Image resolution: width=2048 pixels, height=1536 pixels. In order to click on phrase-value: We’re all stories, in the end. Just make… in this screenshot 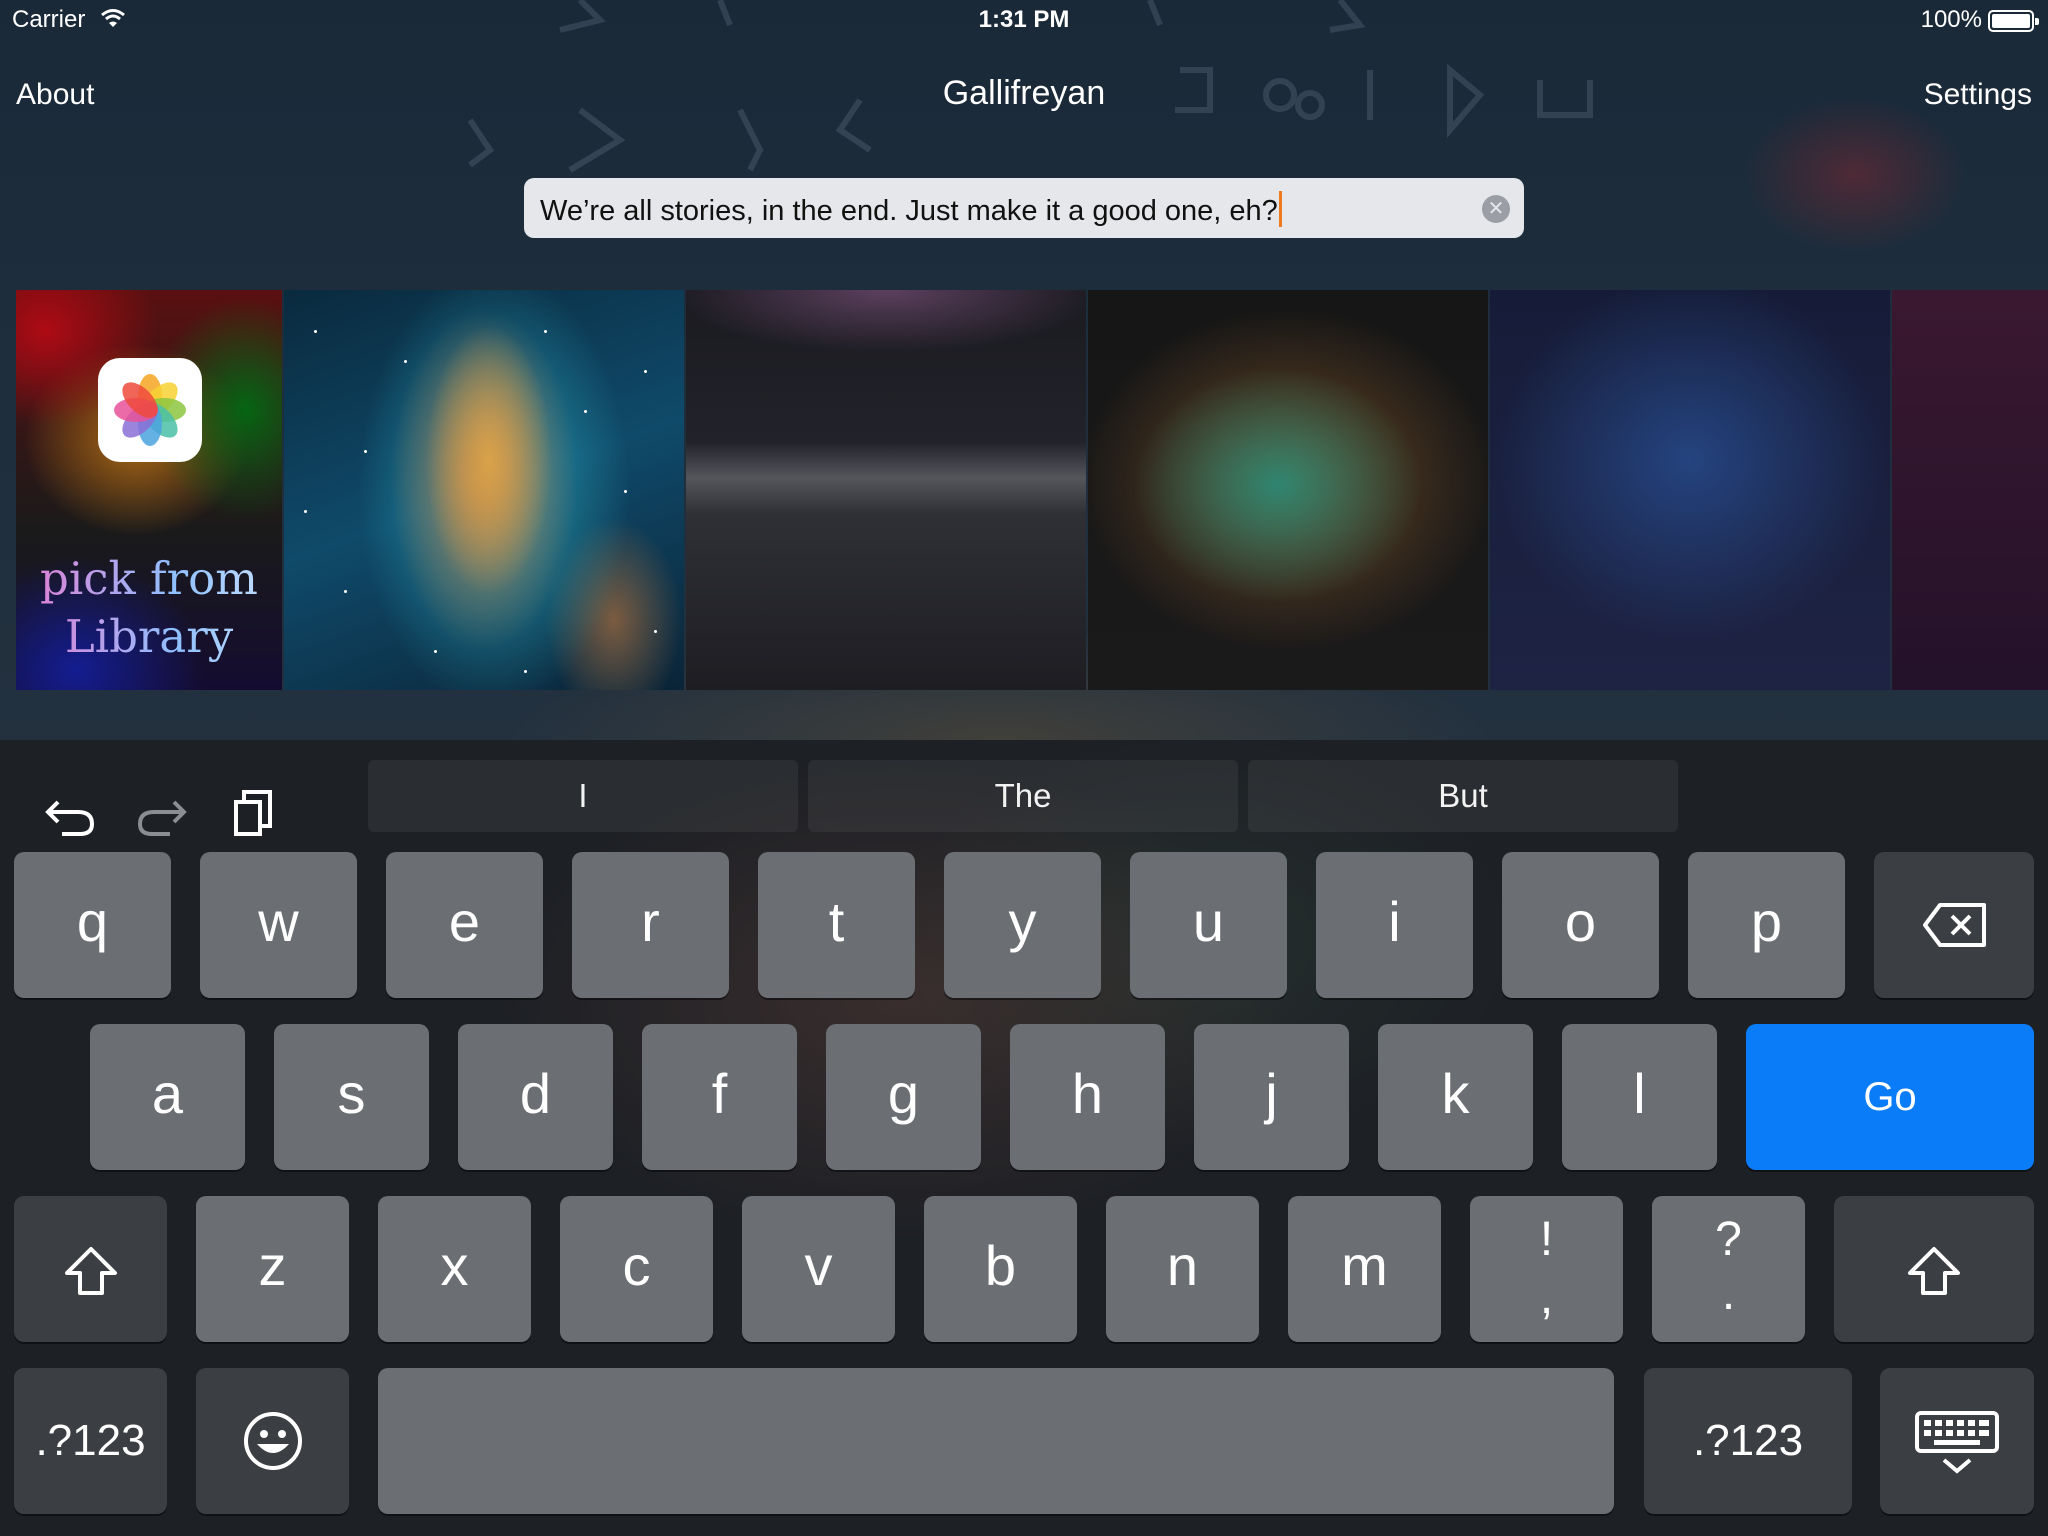, I will do `click(909, 211)`.